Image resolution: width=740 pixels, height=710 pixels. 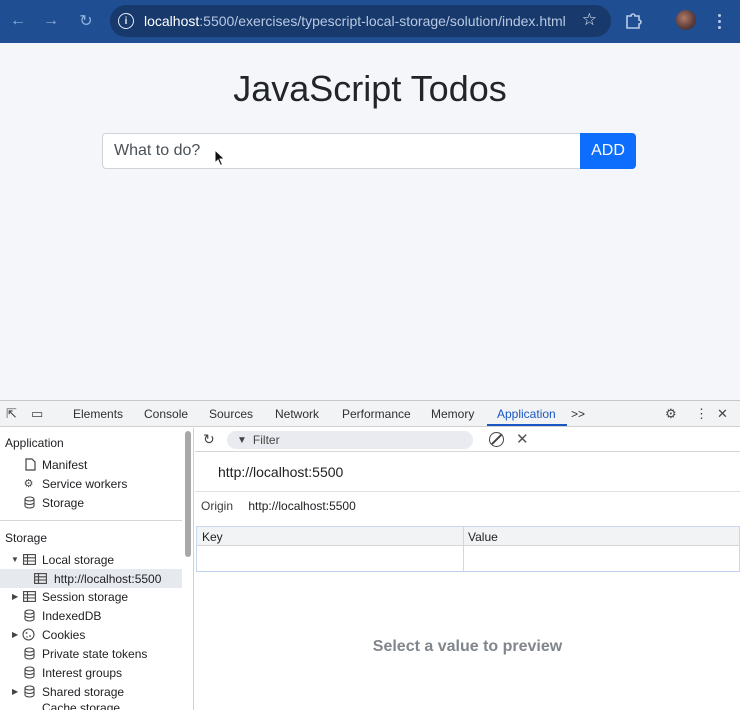 I want to click on sidebar-item-manifest: Manifest, so click(x=91, y=464).